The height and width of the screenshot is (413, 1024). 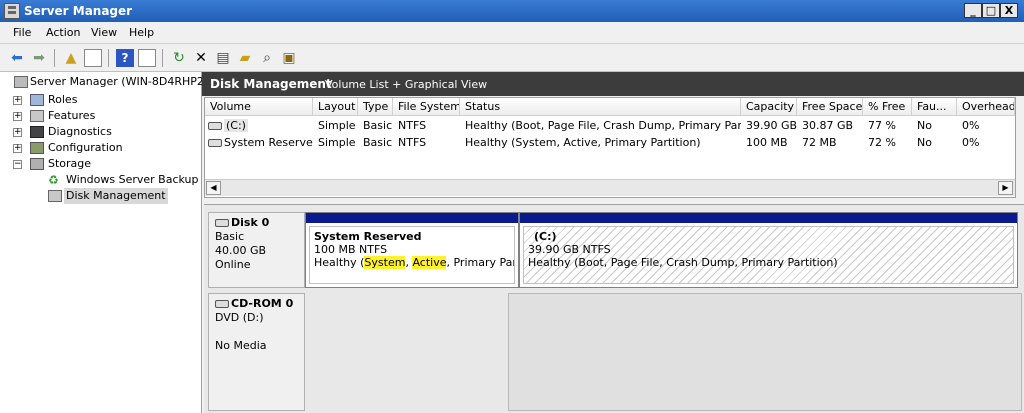 What do you see at coordinates (767, 142) in the screenshot?
I see `cell-capacity: 100 MB` at bounding box center [767, 142].